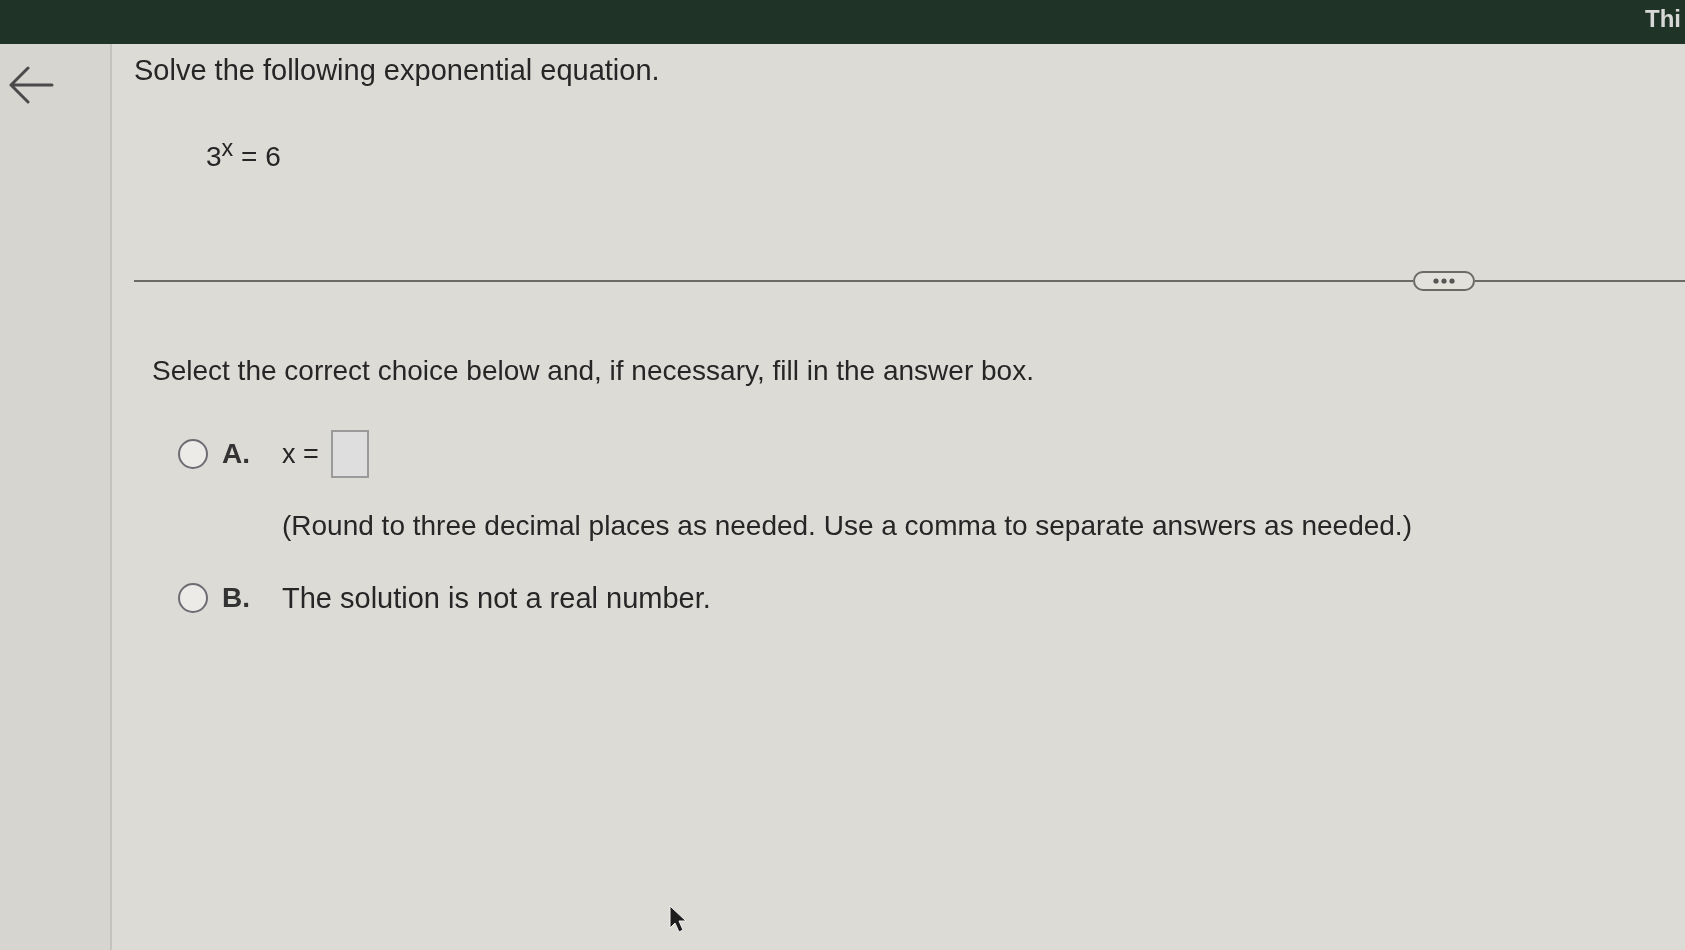 The image size is (1685, 950). Describe the element at coordinates (496, 599) in the screenshot. I see `choice-text: The solution is not a real number.` at that location.